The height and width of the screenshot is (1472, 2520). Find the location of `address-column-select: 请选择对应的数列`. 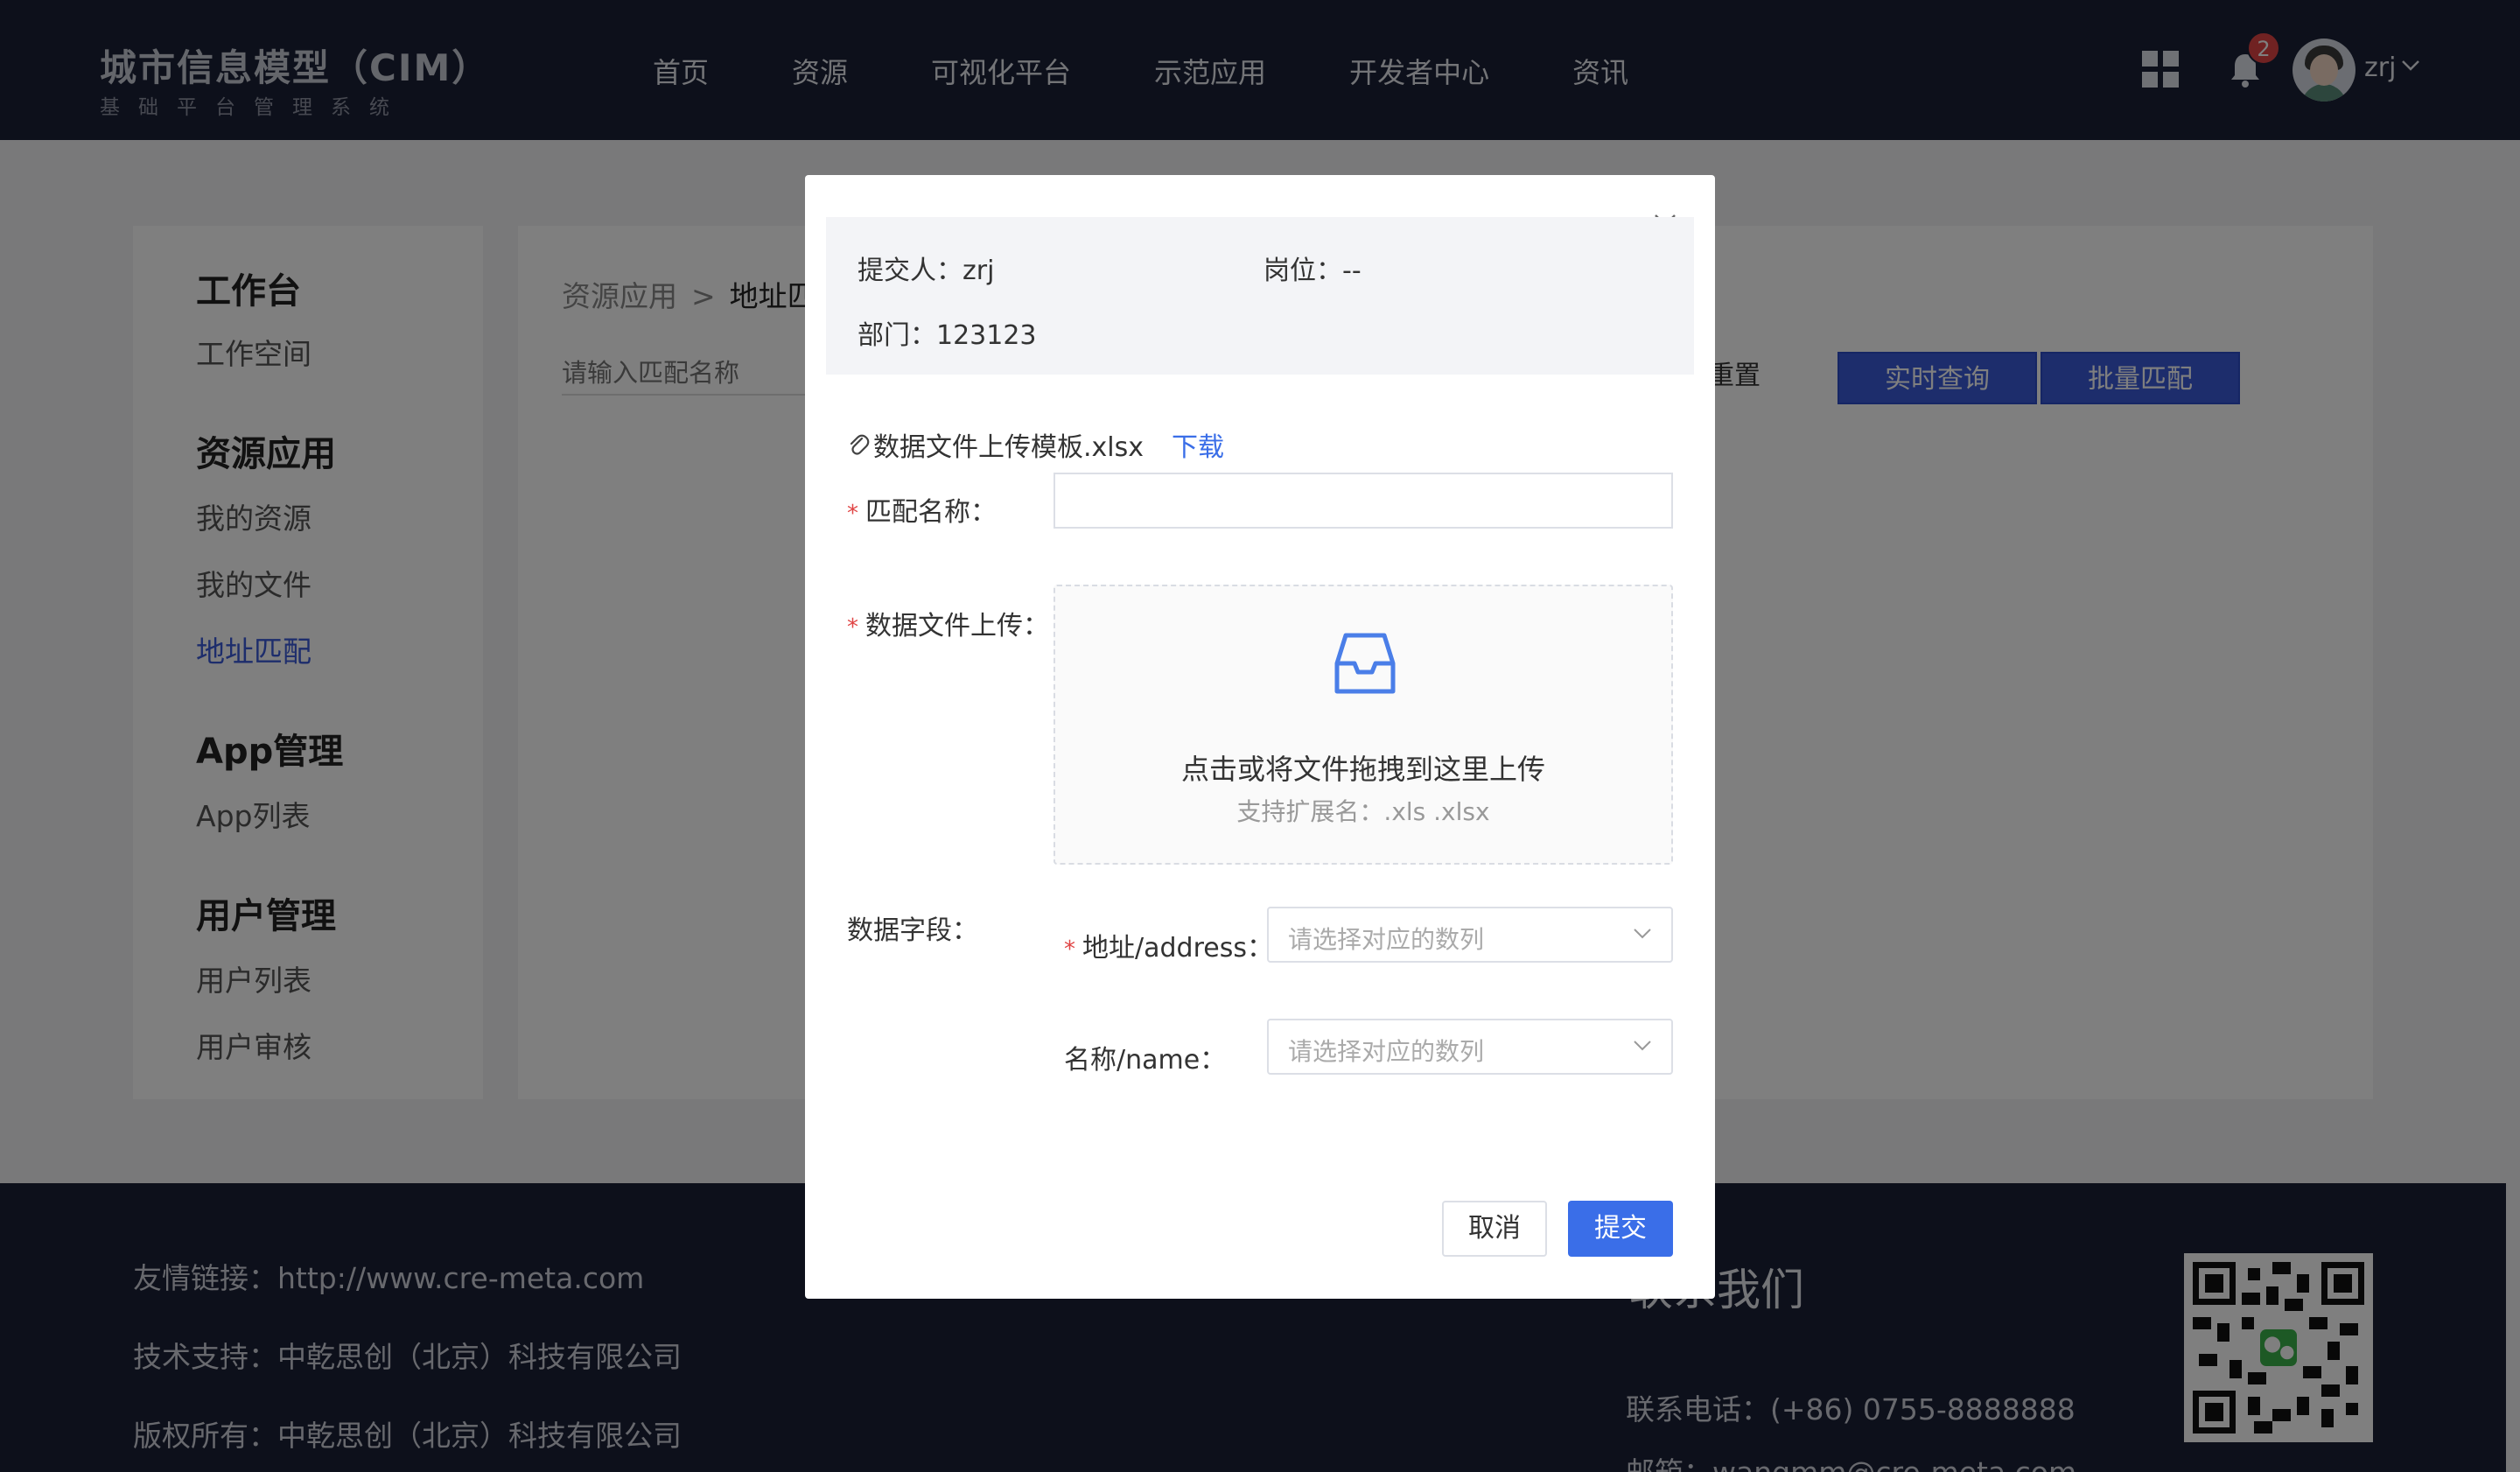

address-column-select: 请选择对应的数列 is located at coordinates (1470, 935).